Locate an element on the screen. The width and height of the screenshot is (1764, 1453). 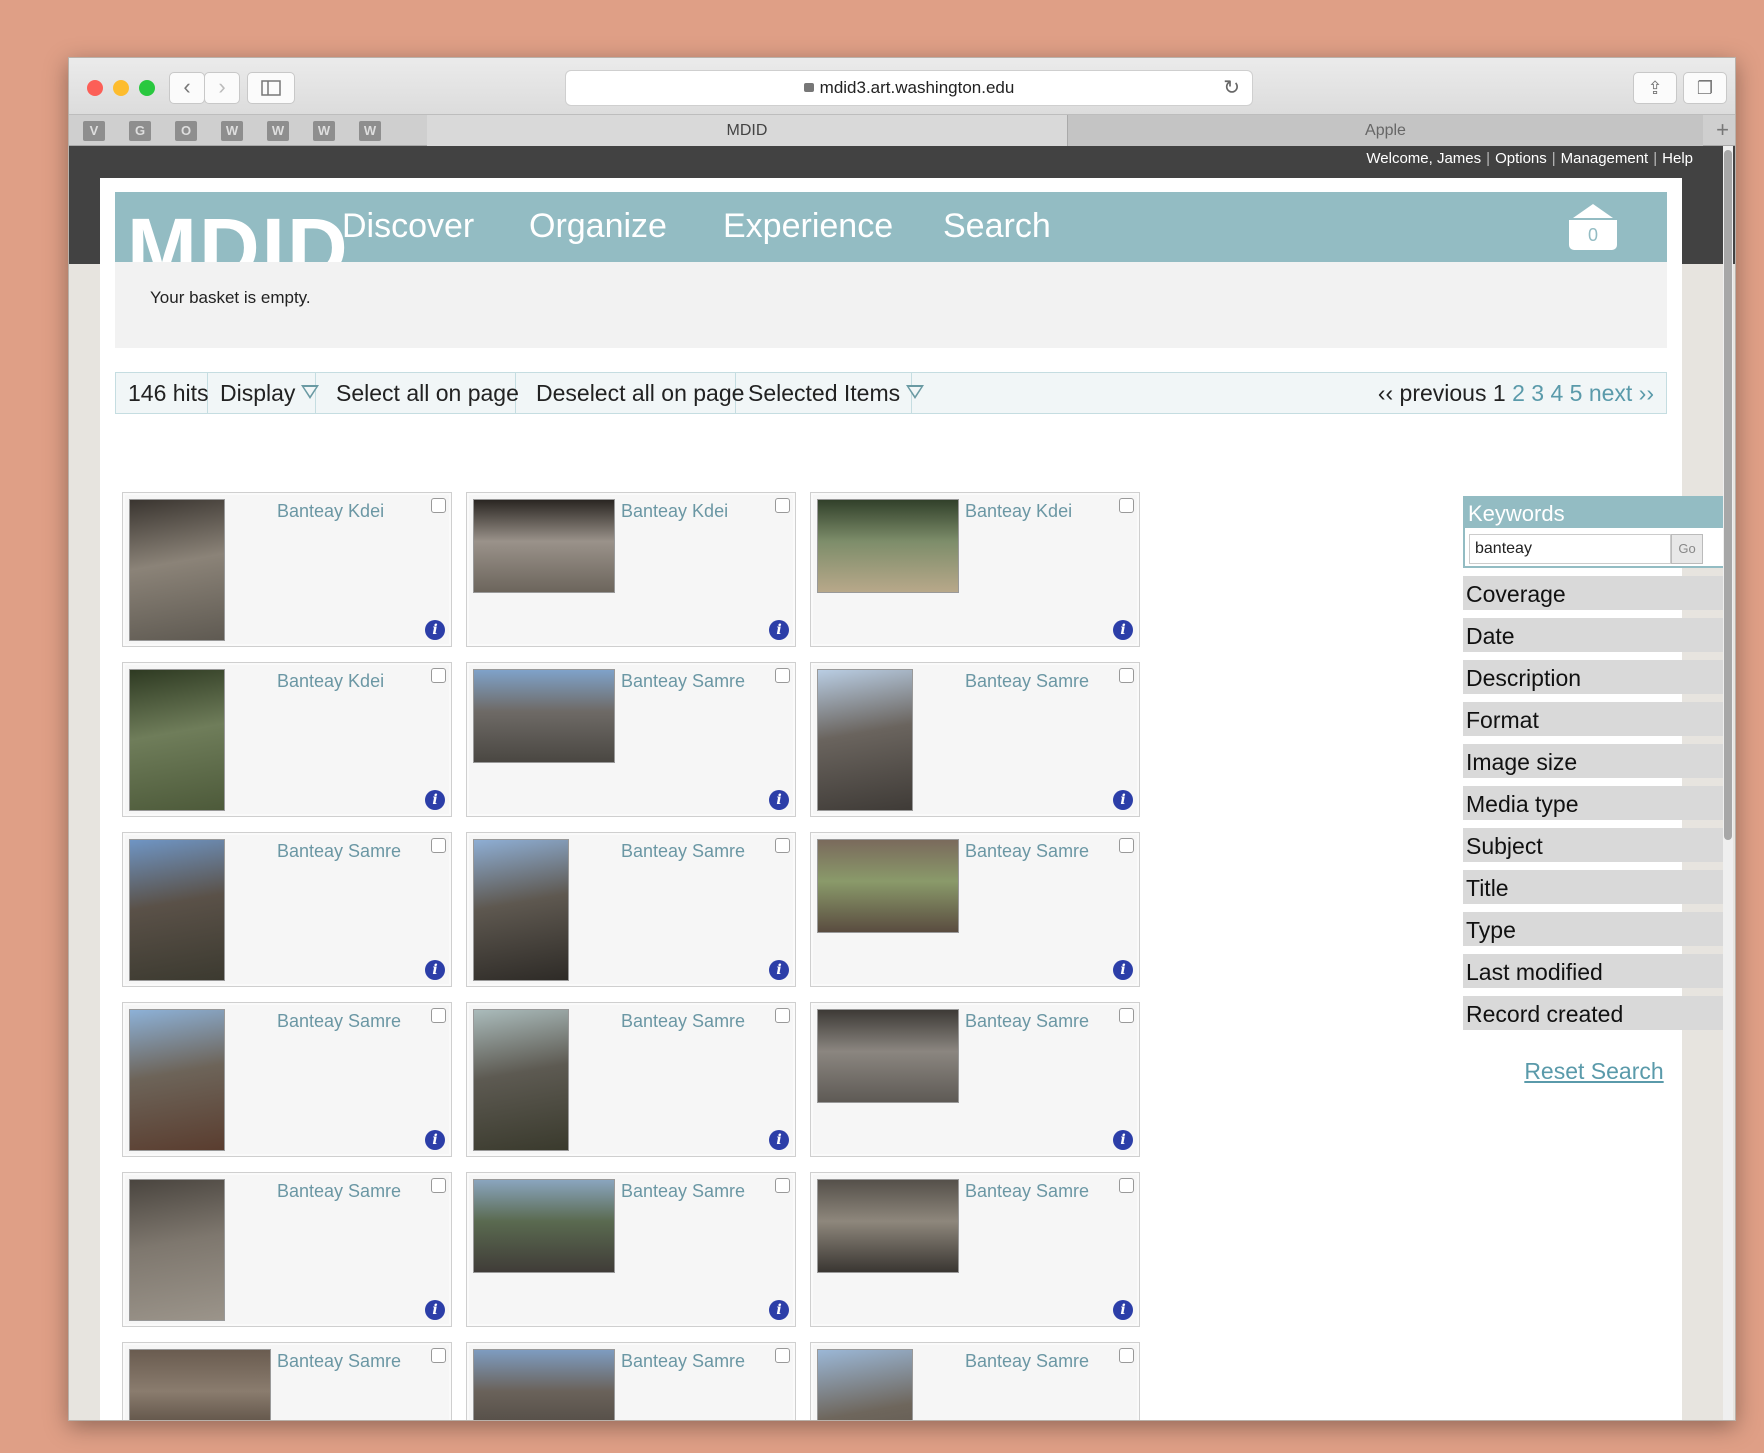
help-link: Help is located at coordinates (1677, 158).